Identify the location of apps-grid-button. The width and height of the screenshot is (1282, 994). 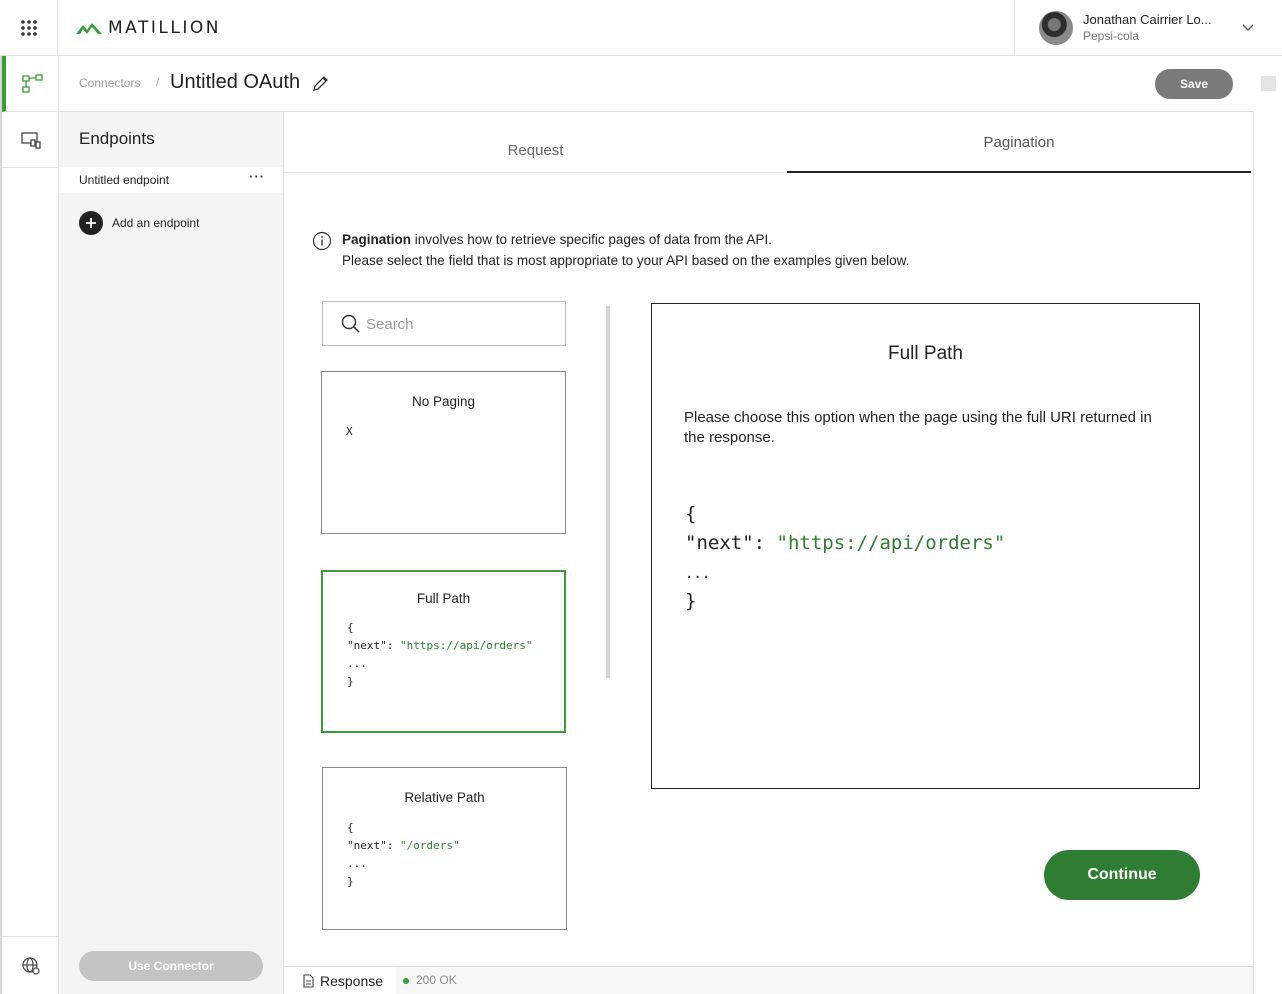
(29, 28).